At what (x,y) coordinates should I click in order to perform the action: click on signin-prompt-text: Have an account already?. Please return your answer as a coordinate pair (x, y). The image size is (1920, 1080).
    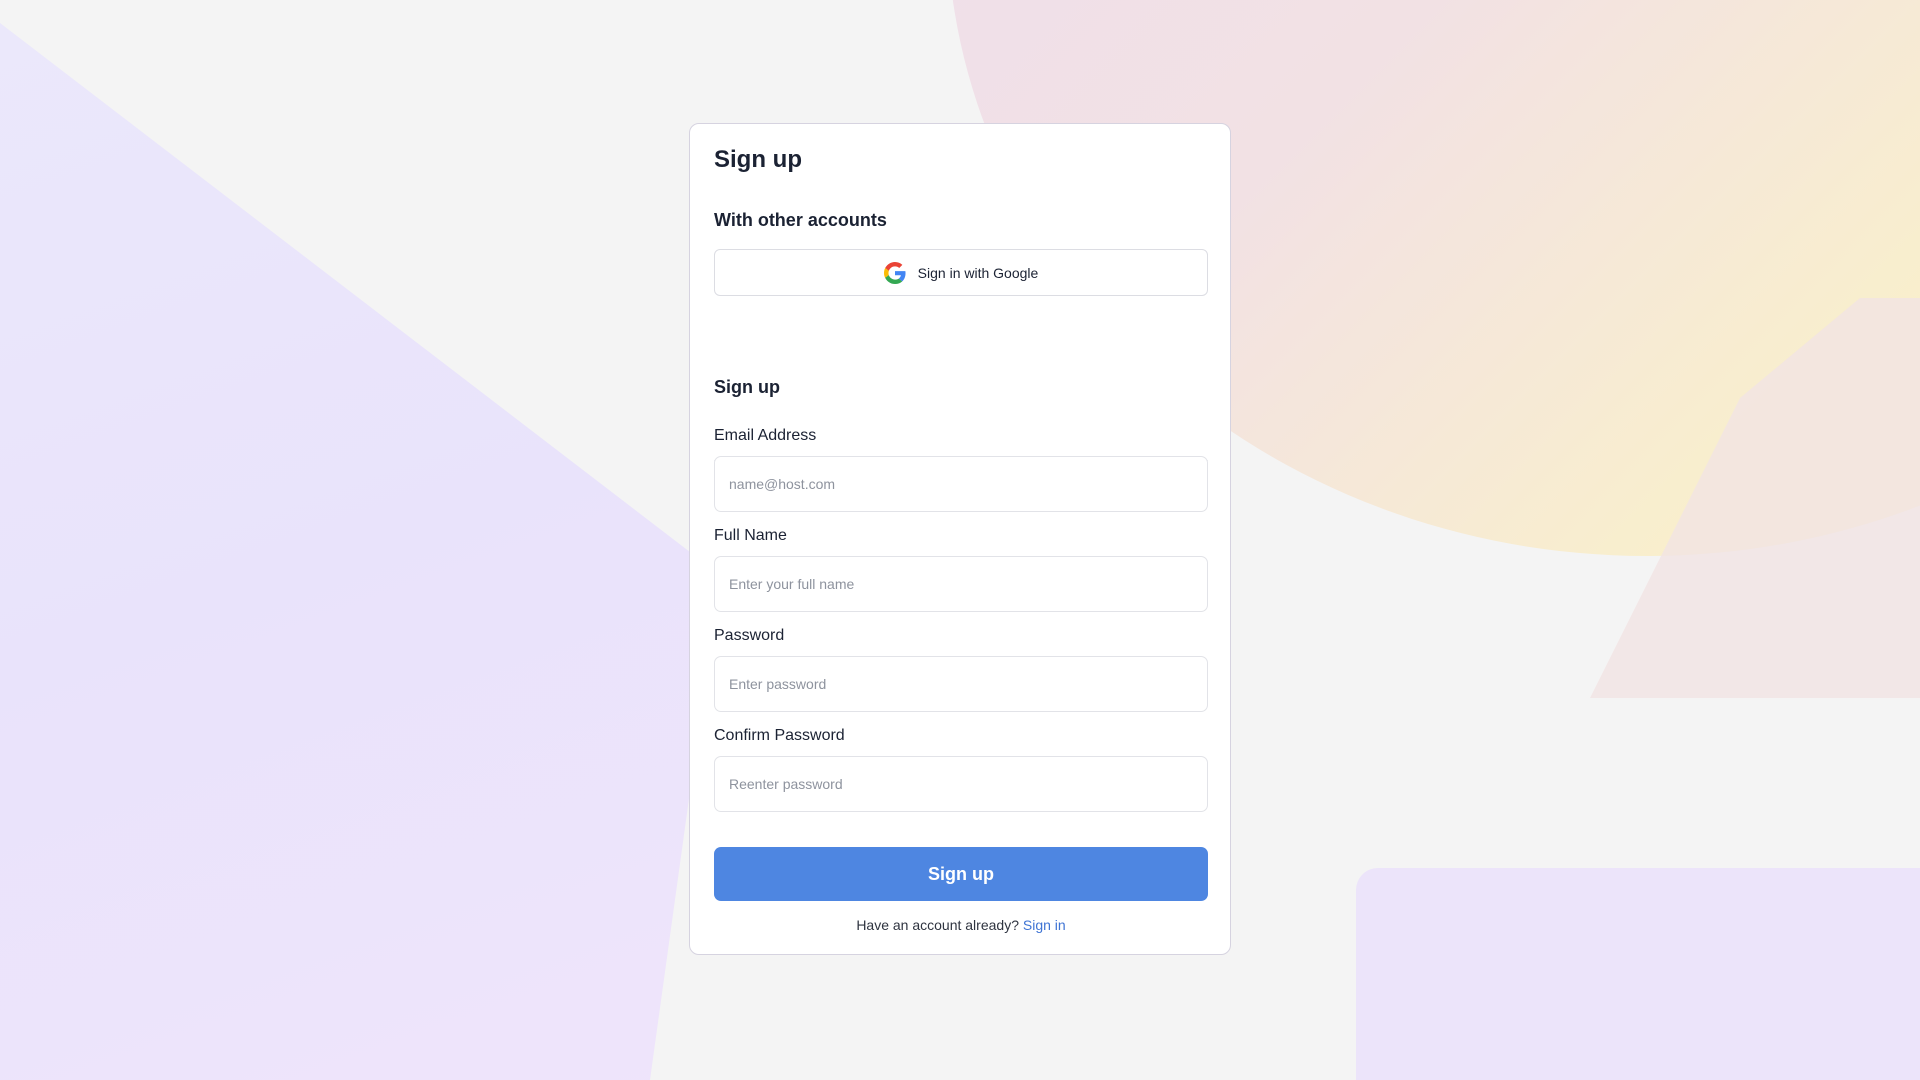
    Looking at the image, I should click on (937, 925).